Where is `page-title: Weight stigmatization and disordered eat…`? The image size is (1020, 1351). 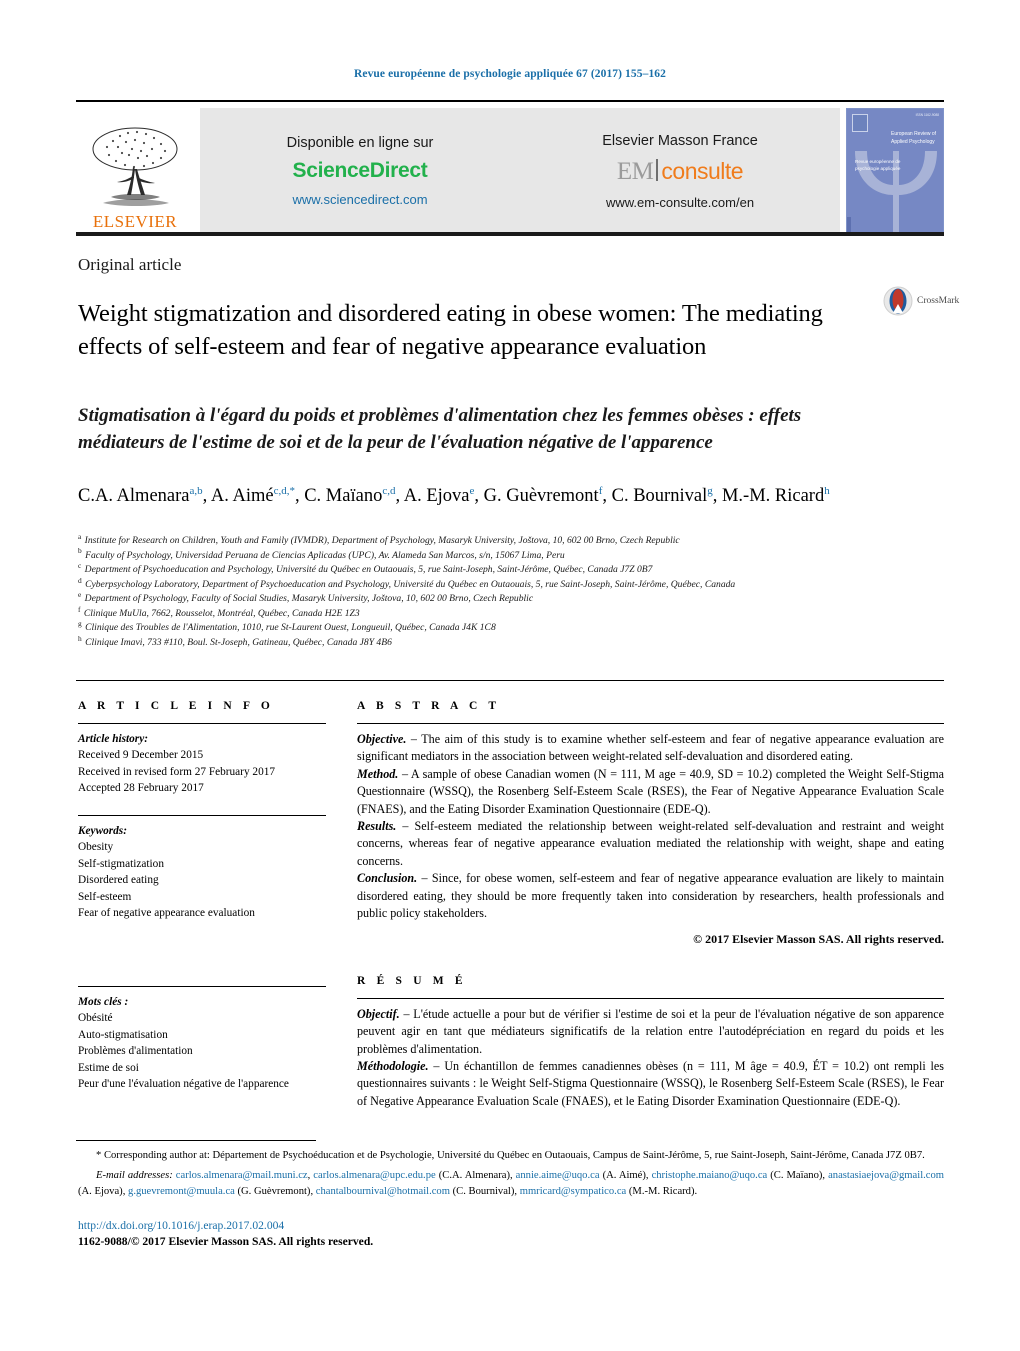 page-title: Weight stigmatization and disordered eat… is located at coordinates (450, 330).